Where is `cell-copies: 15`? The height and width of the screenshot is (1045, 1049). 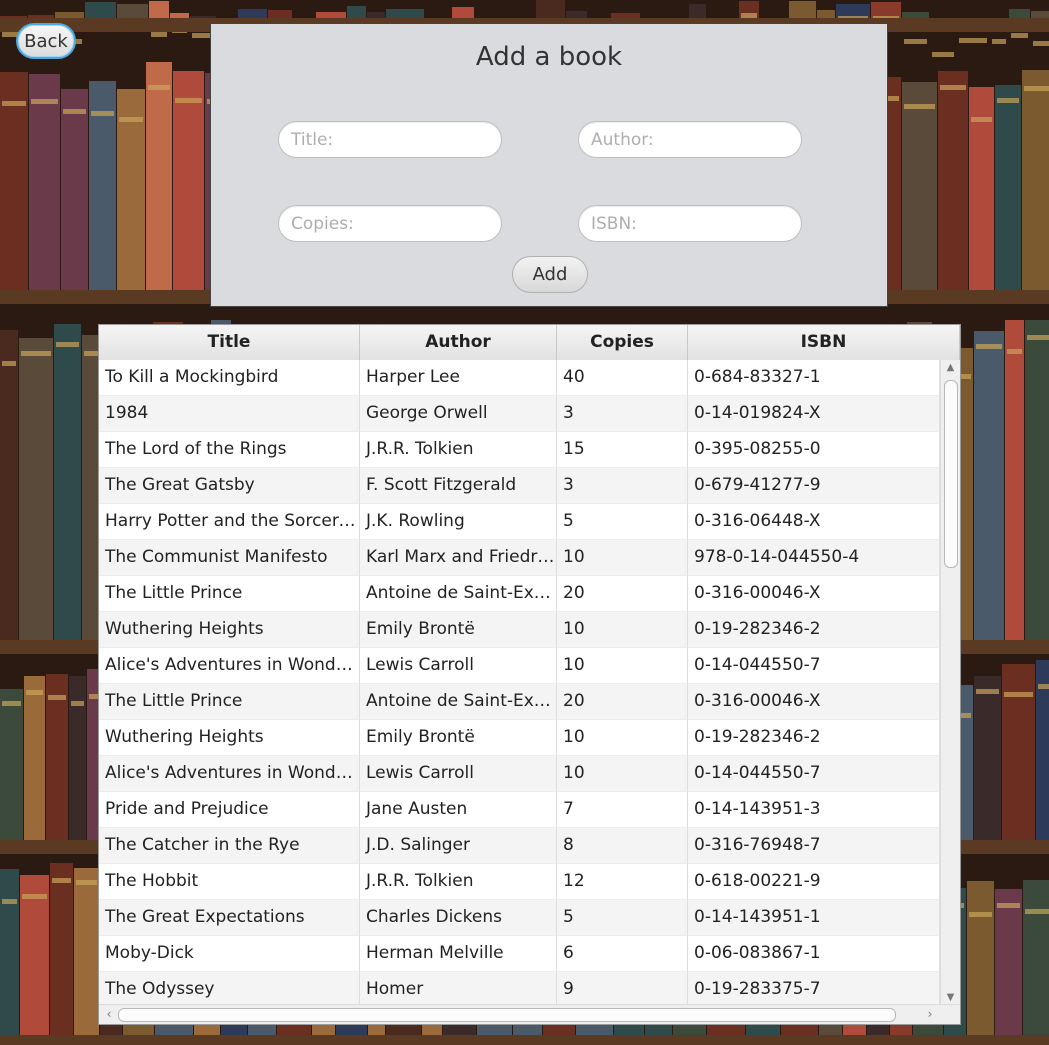
cell-copies: 15 is located at coordinates (622, 450).